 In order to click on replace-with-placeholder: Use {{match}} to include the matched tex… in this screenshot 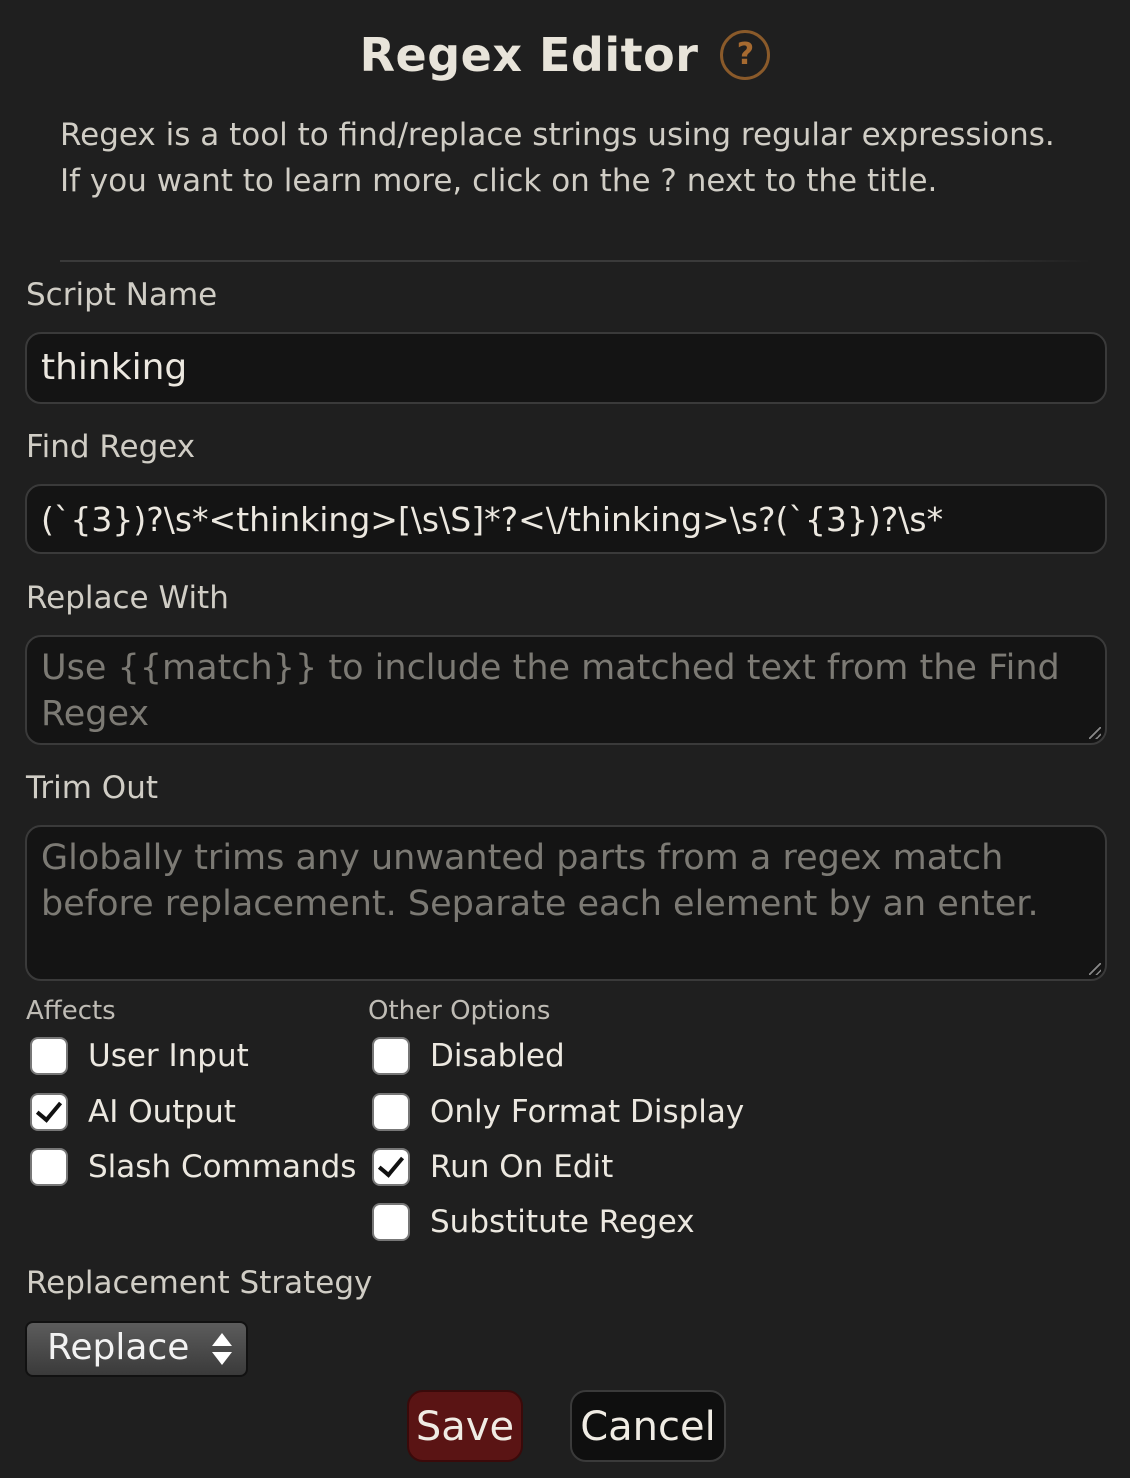, I will do `click(550, 691)`.